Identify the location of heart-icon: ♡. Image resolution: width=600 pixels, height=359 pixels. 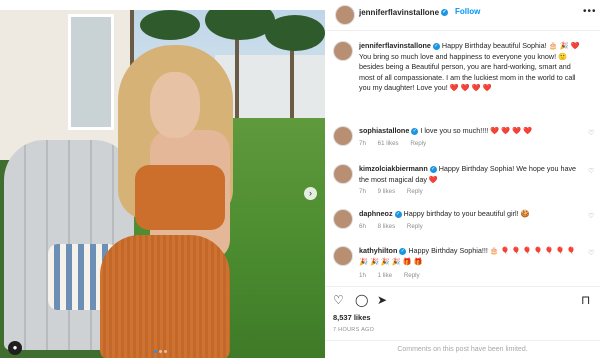
(338, 300).